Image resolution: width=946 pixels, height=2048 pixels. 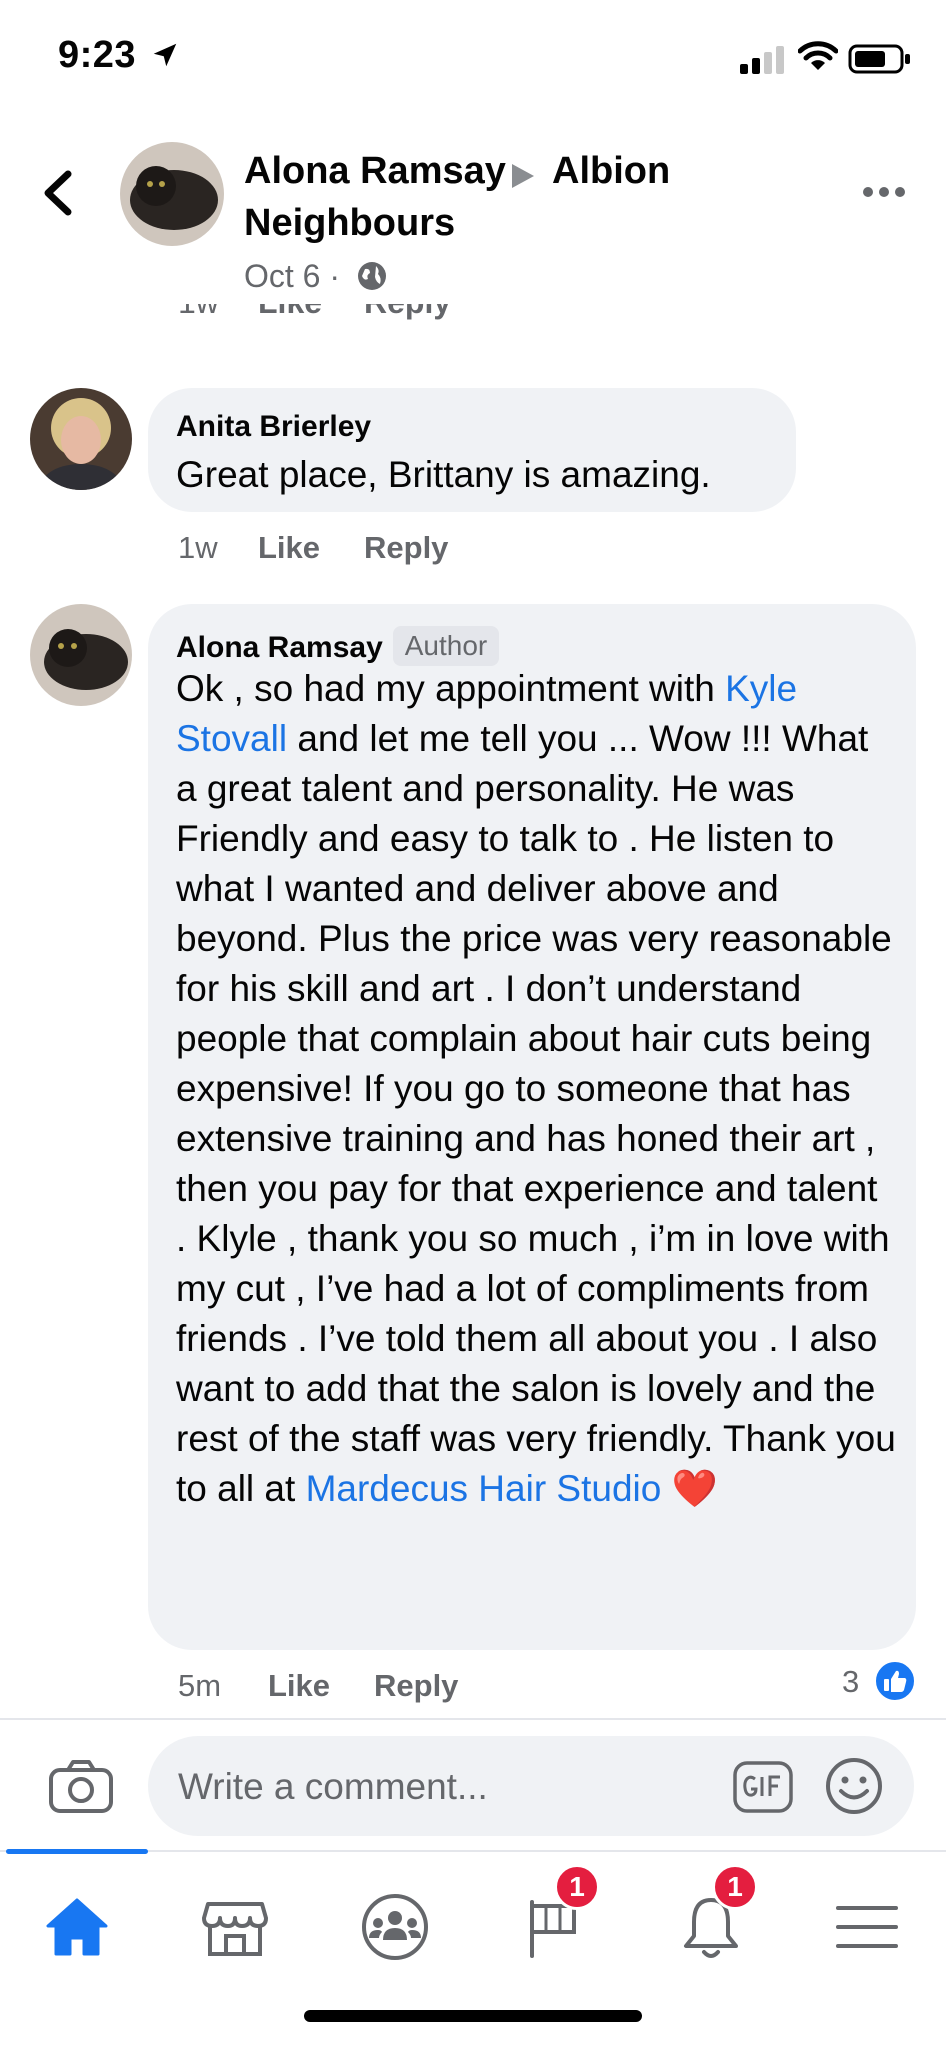 I want to click on comment-time: 5m, so click(x=200, y=1685).